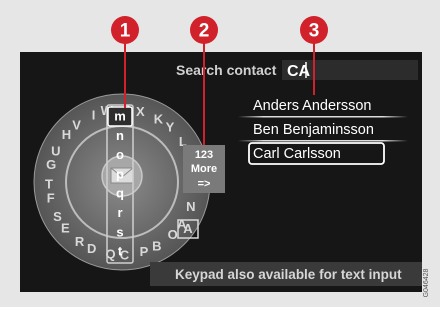 This screenshot has height=312, width=440. I want to click on search-contact-label: Search contact, so click(226, 70).